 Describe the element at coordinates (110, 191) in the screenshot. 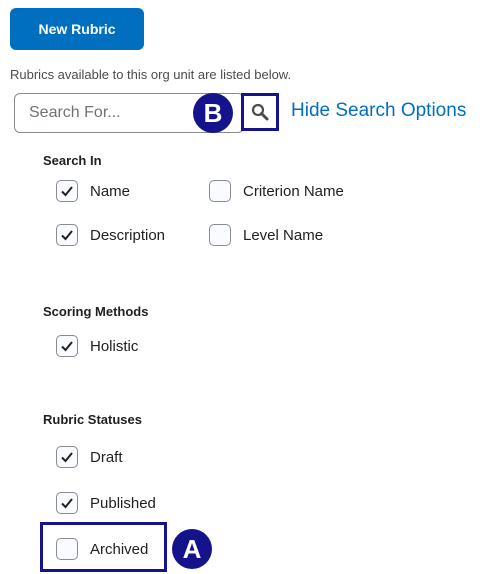

I see `name-label: Name` at that location.